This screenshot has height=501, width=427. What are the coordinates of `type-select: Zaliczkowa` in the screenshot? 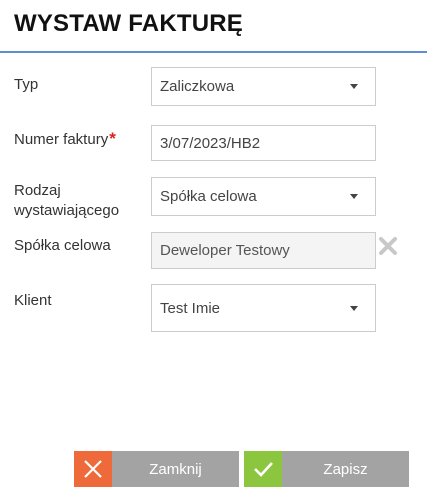 It's located at (263, 86).